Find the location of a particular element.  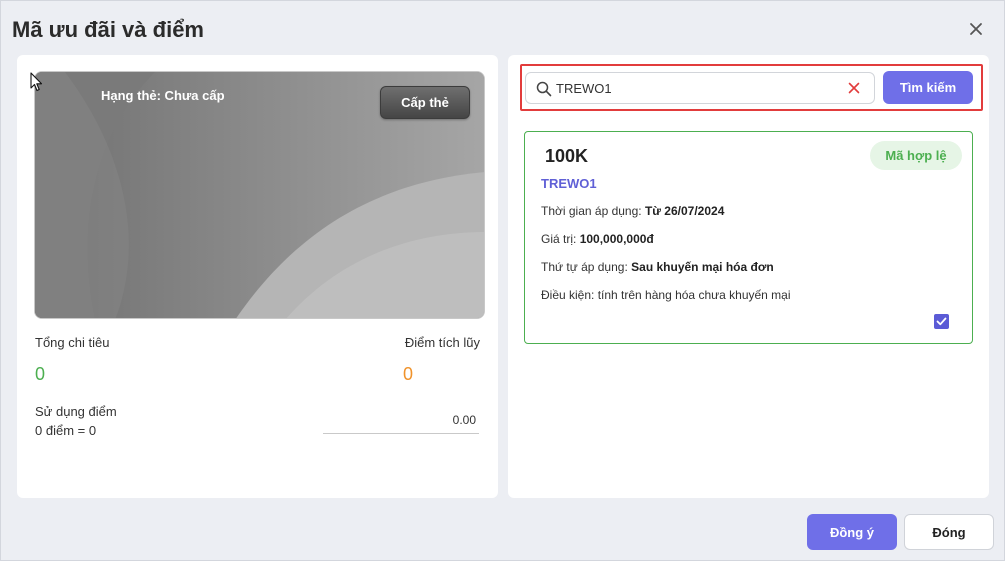

search-icon is located at coordinates (544, 89).